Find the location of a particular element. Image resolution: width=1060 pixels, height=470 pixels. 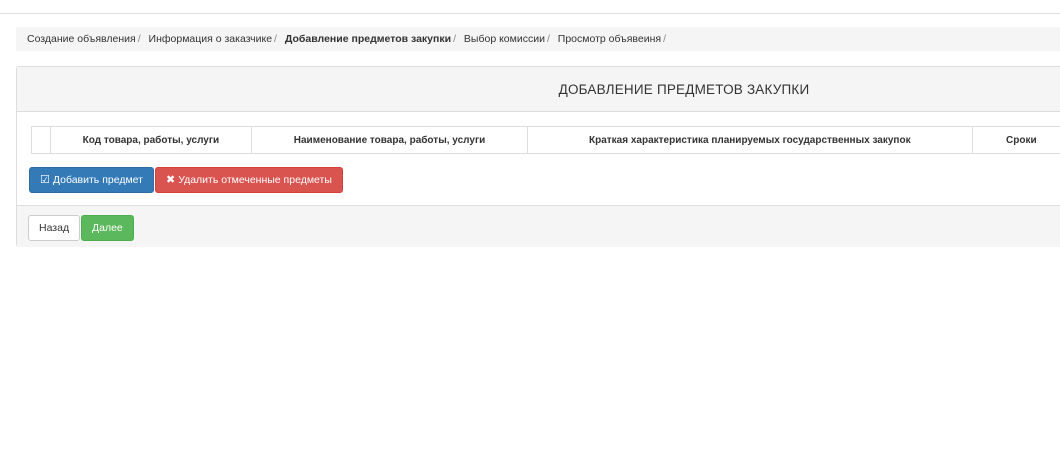

add-item-button: ☑ Добавить предмет is located at coordinates (91, 180).